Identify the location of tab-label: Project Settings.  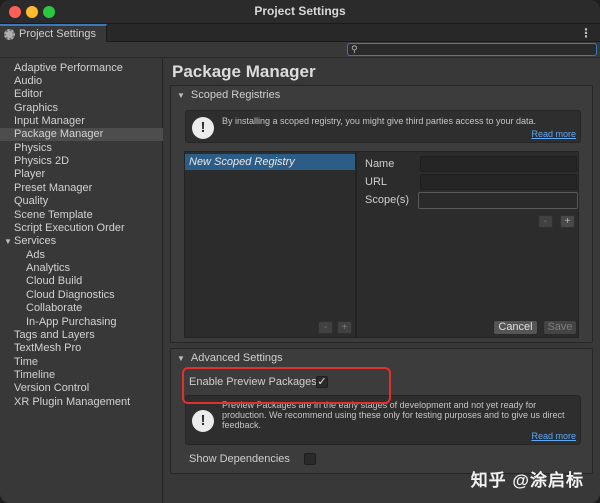
(57, 34).